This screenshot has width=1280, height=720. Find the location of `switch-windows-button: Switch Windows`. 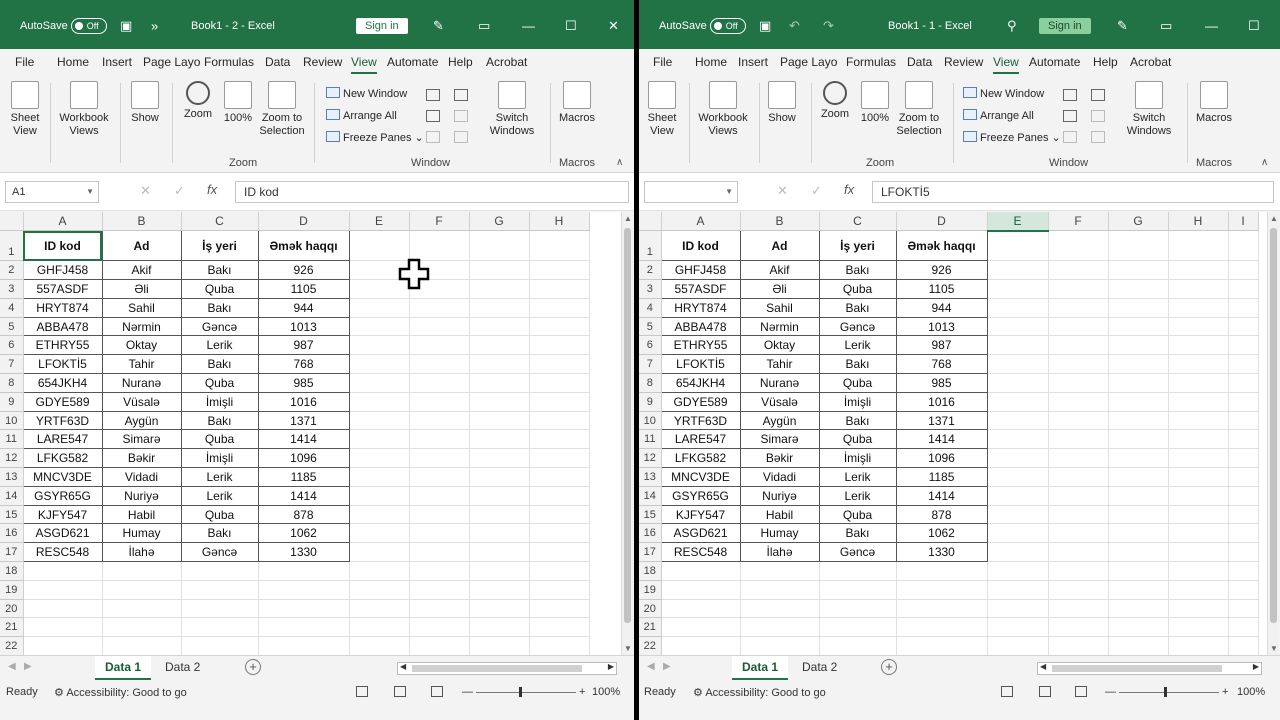

switch-windows-button: Switch Windows is located at coordinates (1149, 109).